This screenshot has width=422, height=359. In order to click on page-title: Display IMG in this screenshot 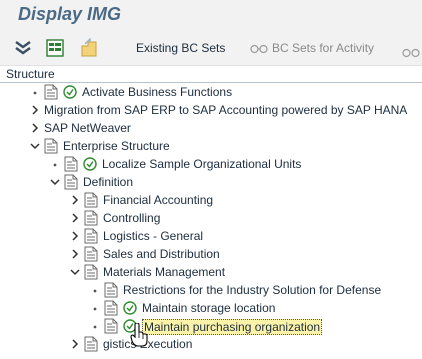, I will do `click(70, 14)`.